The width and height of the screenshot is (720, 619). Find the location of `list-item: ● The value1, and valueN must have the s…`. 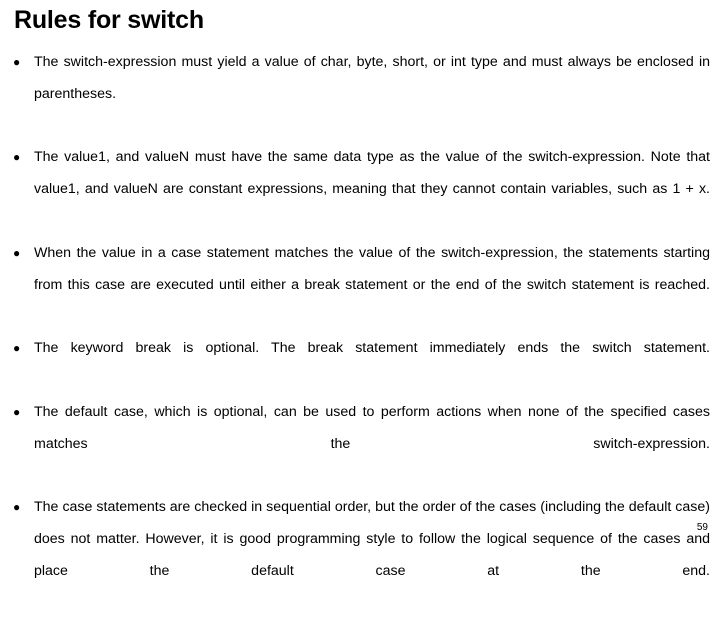

list-item: ● The value1, and valueN must have the s… is located at coordinates (360, 189).